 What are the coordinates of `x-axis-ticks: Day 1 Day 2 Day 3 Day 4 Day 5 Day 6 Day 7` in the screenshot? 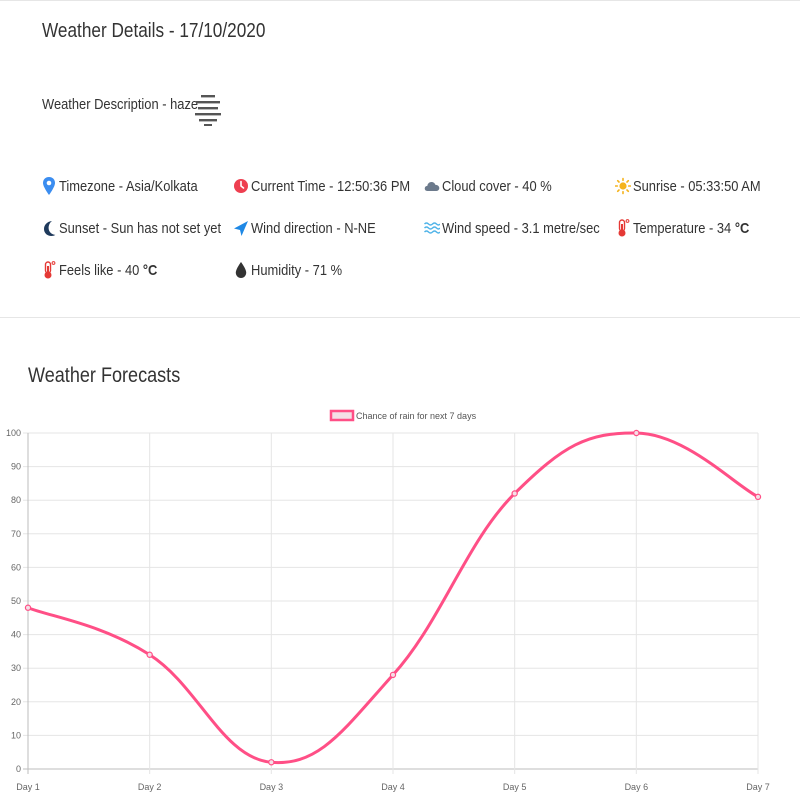 It's located at (393, 787).